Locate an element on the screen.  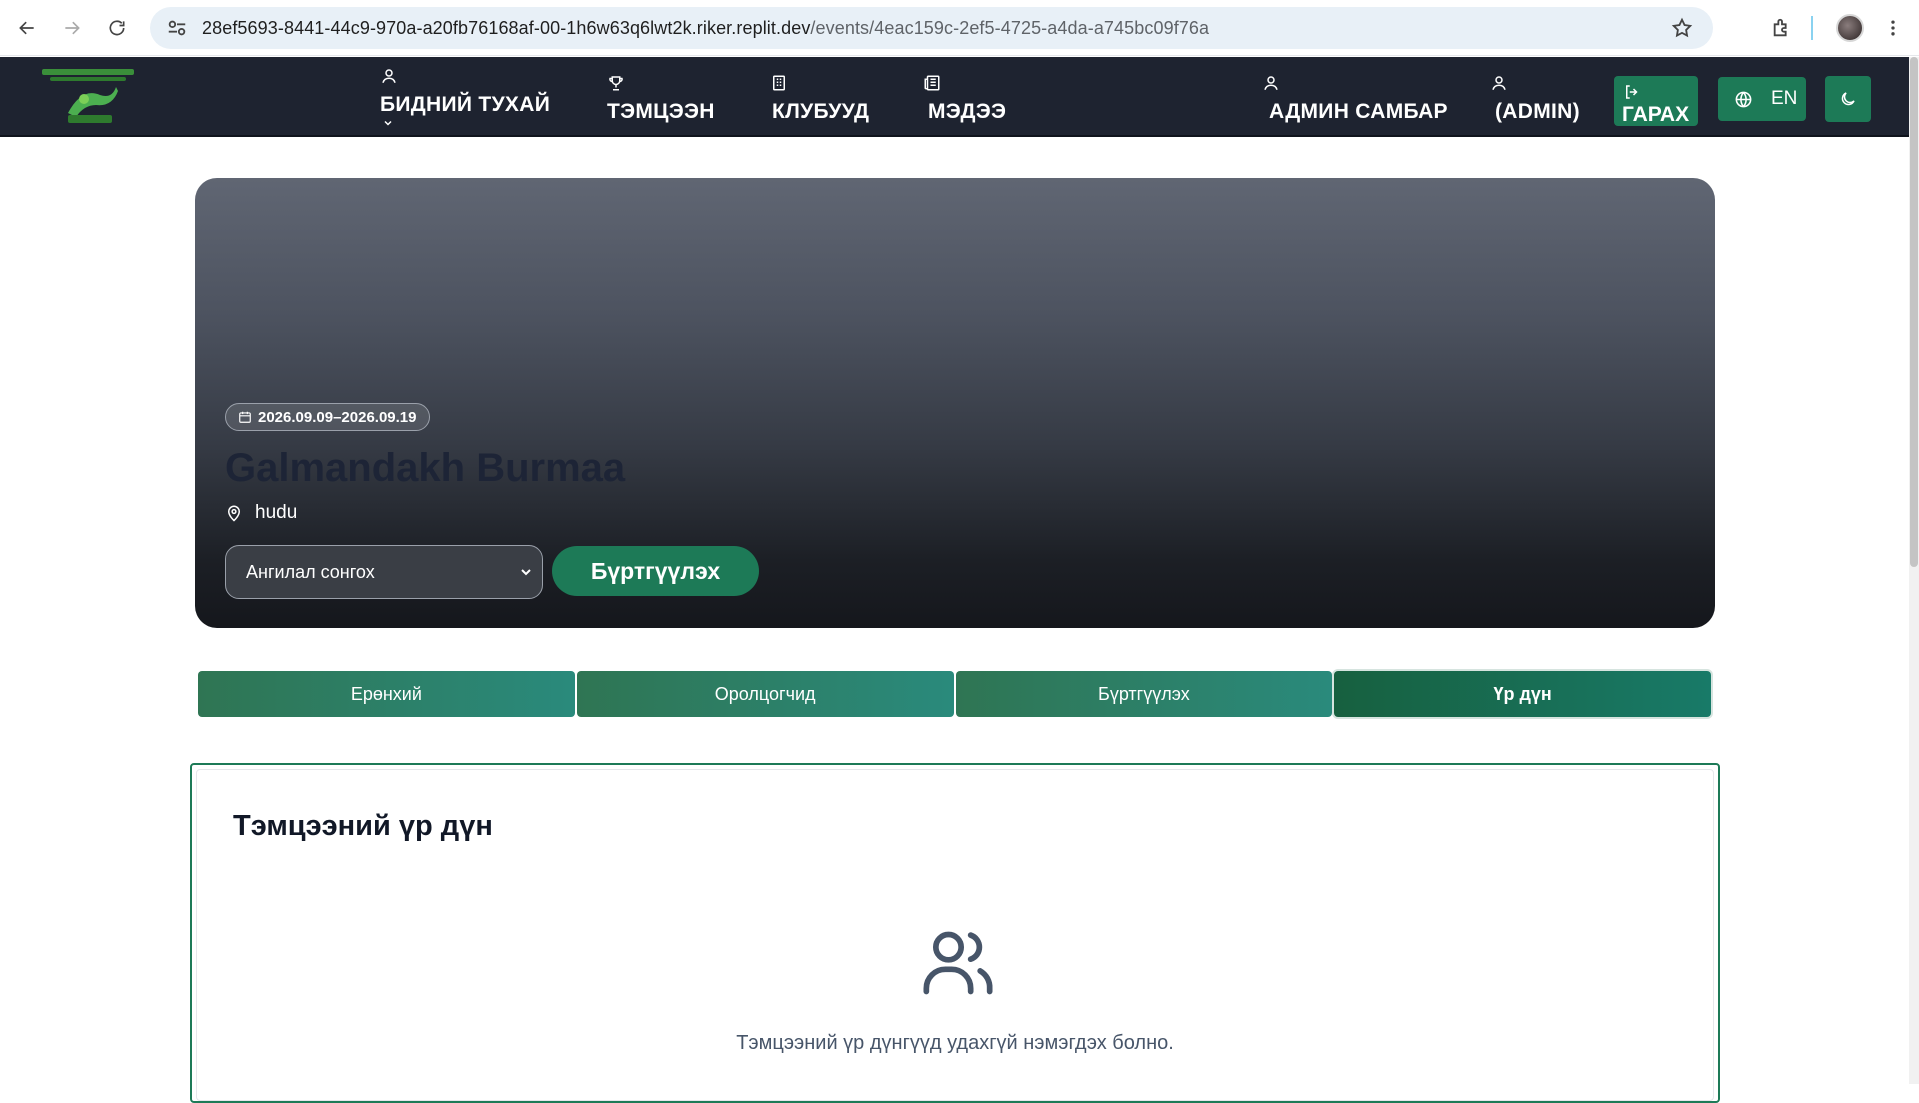
results-title: Тэмцээний үр дүн is located at coordinates (363, 826).